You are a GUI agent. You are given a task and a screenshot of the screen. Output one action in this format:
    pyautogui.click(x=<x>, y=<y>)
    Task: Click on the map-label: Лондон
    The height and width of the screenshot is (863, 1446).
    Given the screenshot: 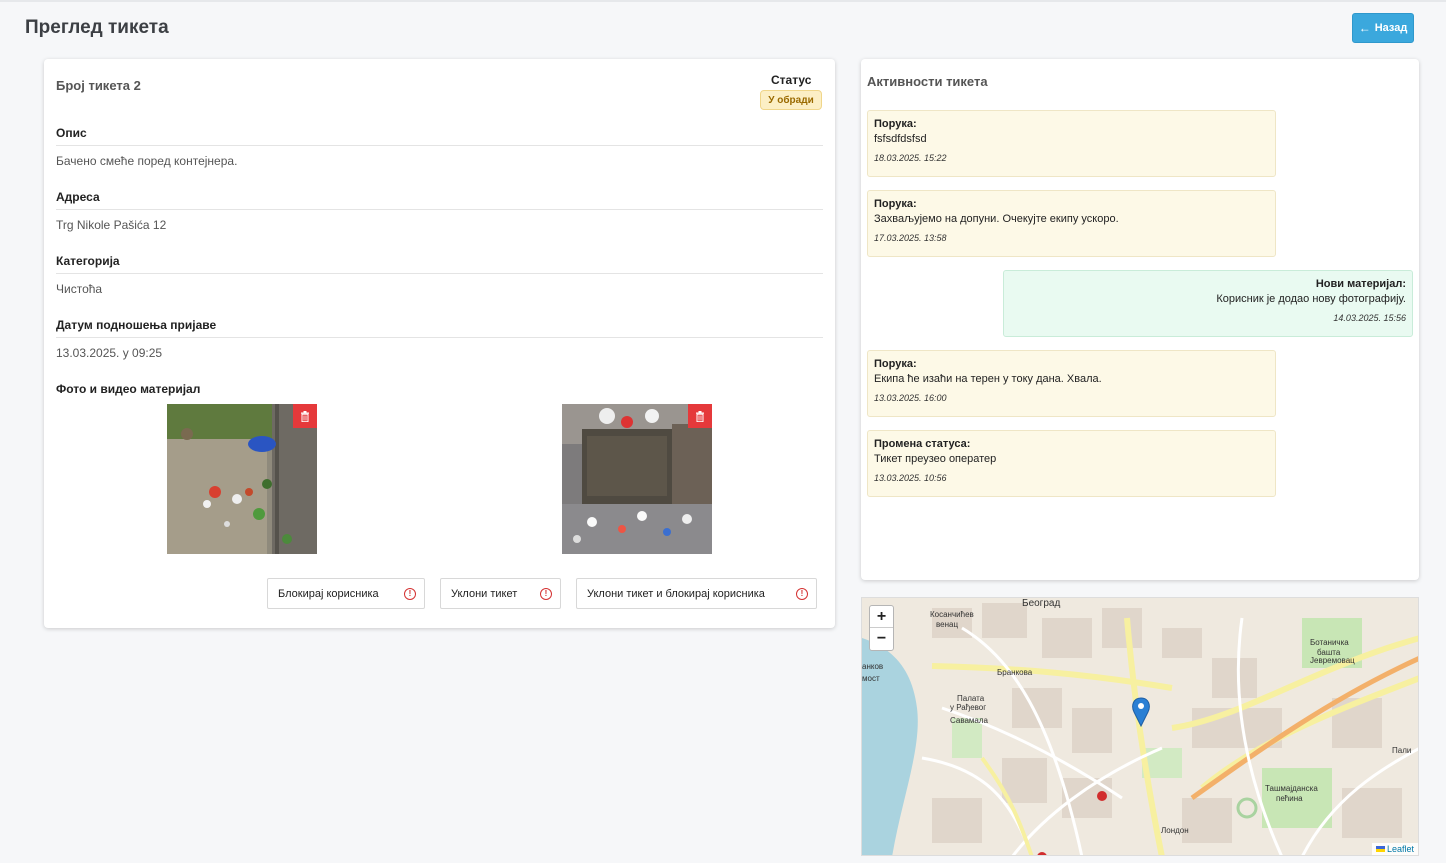 What is the action you would take?
    pyautogui.click(x=1175, y=830)
    